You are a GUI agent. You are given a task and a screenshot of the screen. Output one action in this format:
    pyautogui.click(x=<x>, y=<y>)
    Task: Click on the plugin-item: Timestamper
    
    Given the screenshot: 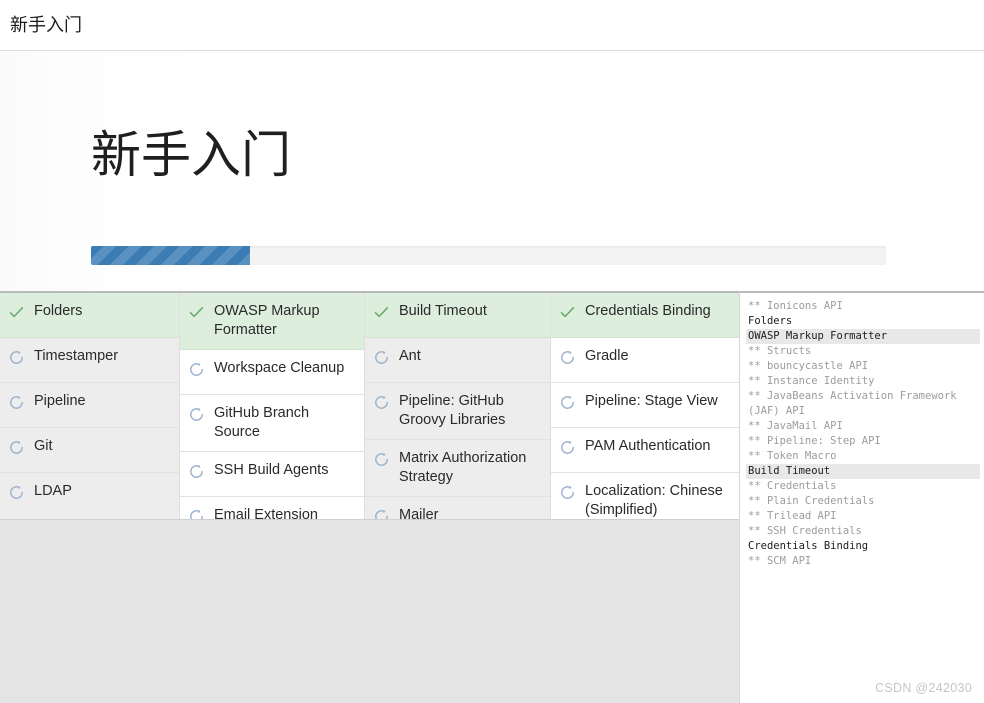 What is the action you would take?
    pyautogui.click(x=89, y=360)
    